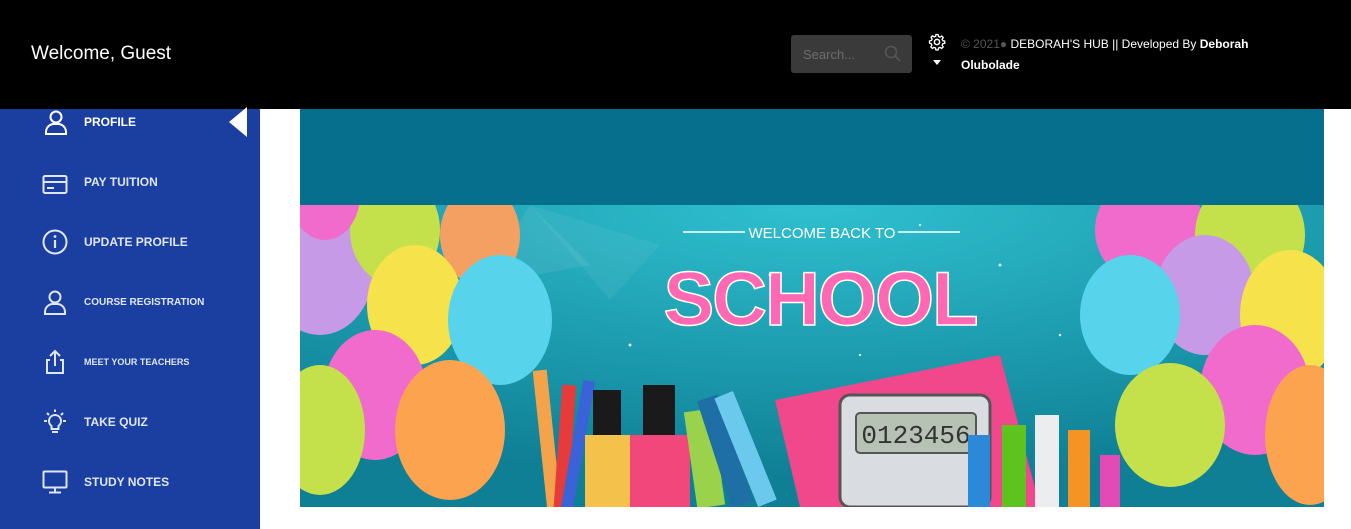 This screenshot has width=1351, height=529. I want to click on share-icon, so click(55, 361).